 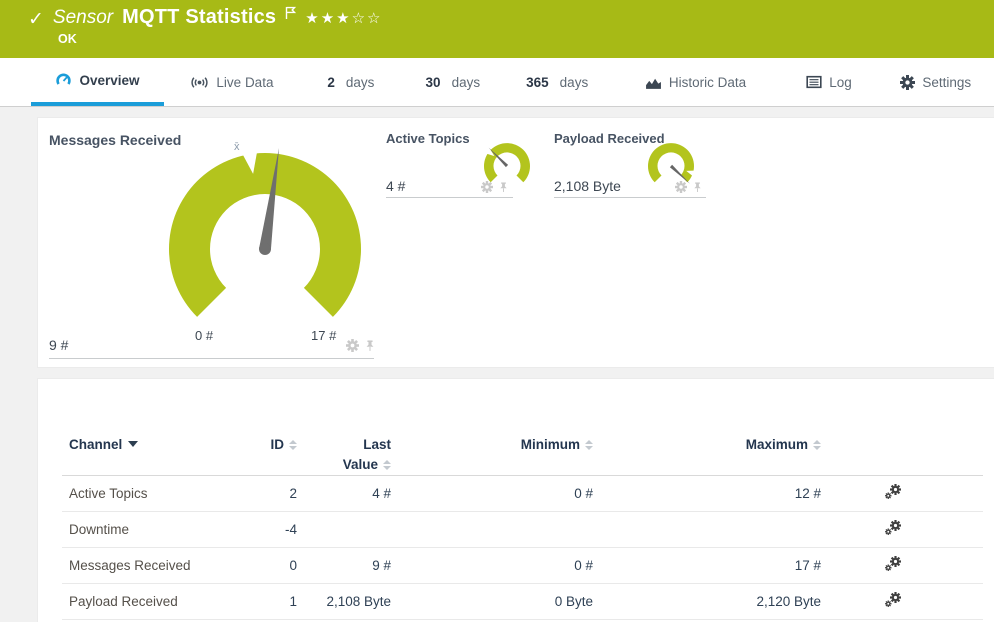 What do you see at coordinates (908, 82) in the screenshot?
I see `gear-icon` at bounding box center [908, 82].